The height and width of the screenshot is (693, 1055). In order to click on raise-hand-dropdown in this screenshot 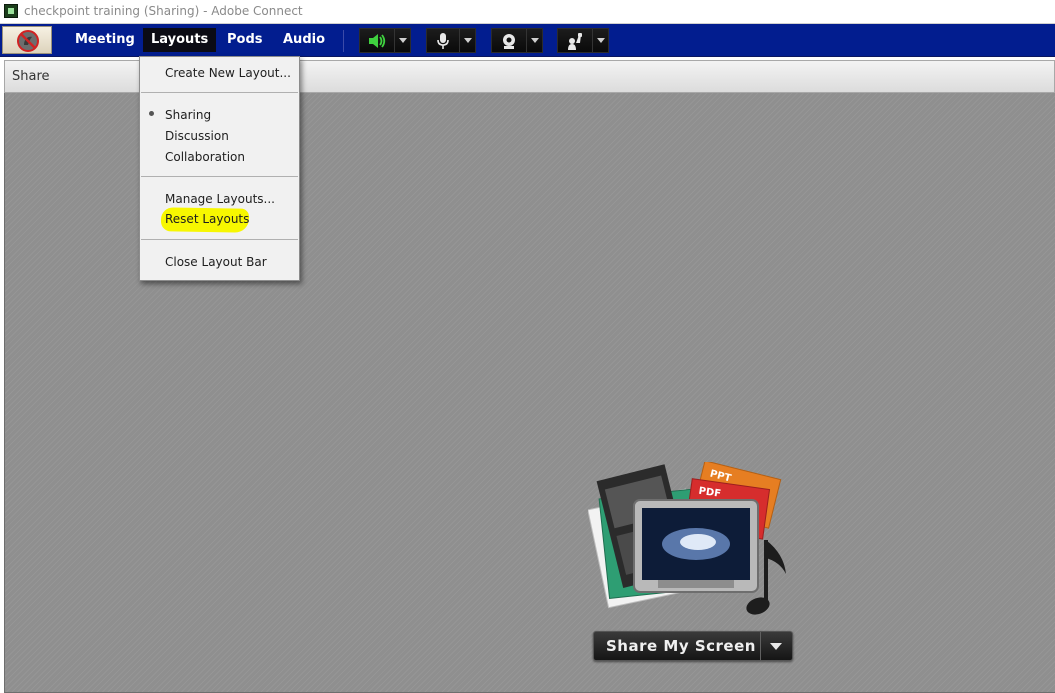, I will do `click(600, 40)`.